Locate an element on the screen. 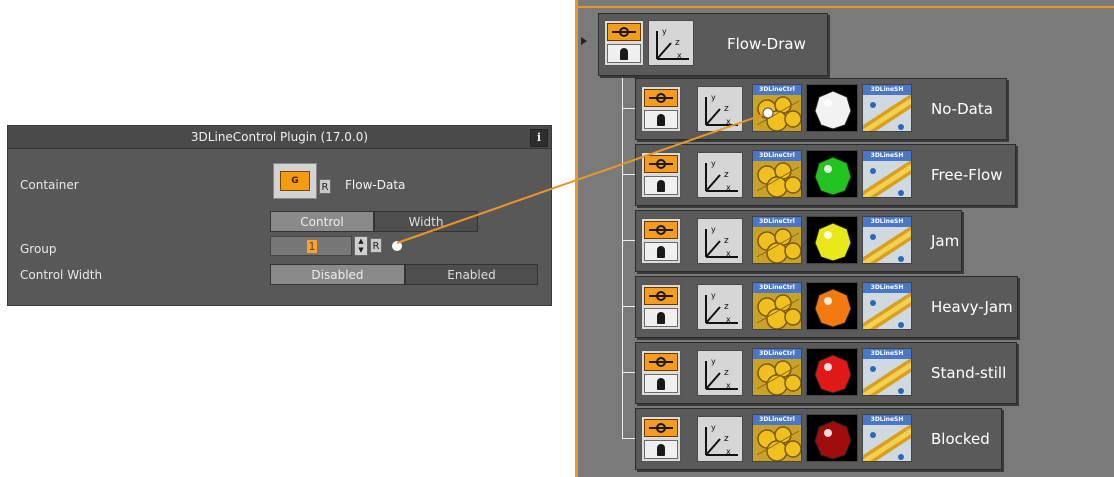 Image resolution: width=1114 pixels, height=477 pixels. container-group-icon: G is located at coordinates (295, 181).